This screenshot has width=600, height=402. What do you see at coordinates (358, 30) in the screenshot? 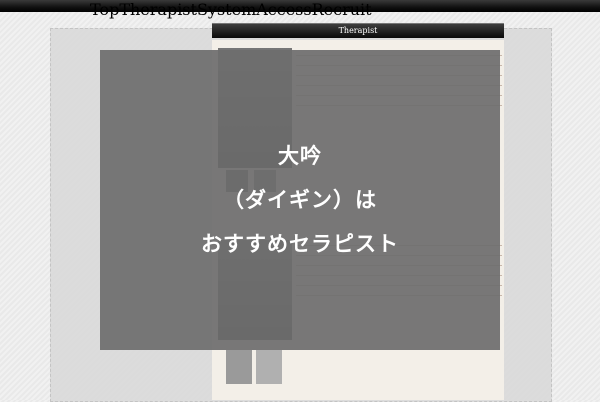
I see `section-title: Therapist` at bounding box center [358, 30].